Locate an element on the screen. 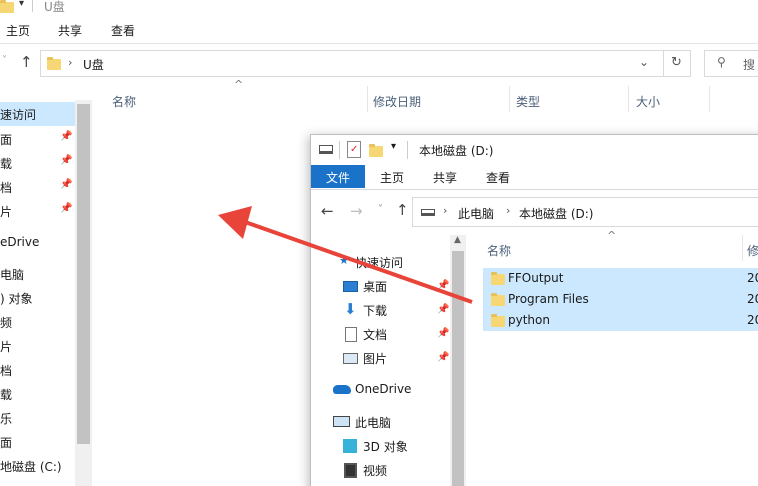 The height and width of the screenshot is (486, 758). arrow-head is located at coordinates (235, 222).